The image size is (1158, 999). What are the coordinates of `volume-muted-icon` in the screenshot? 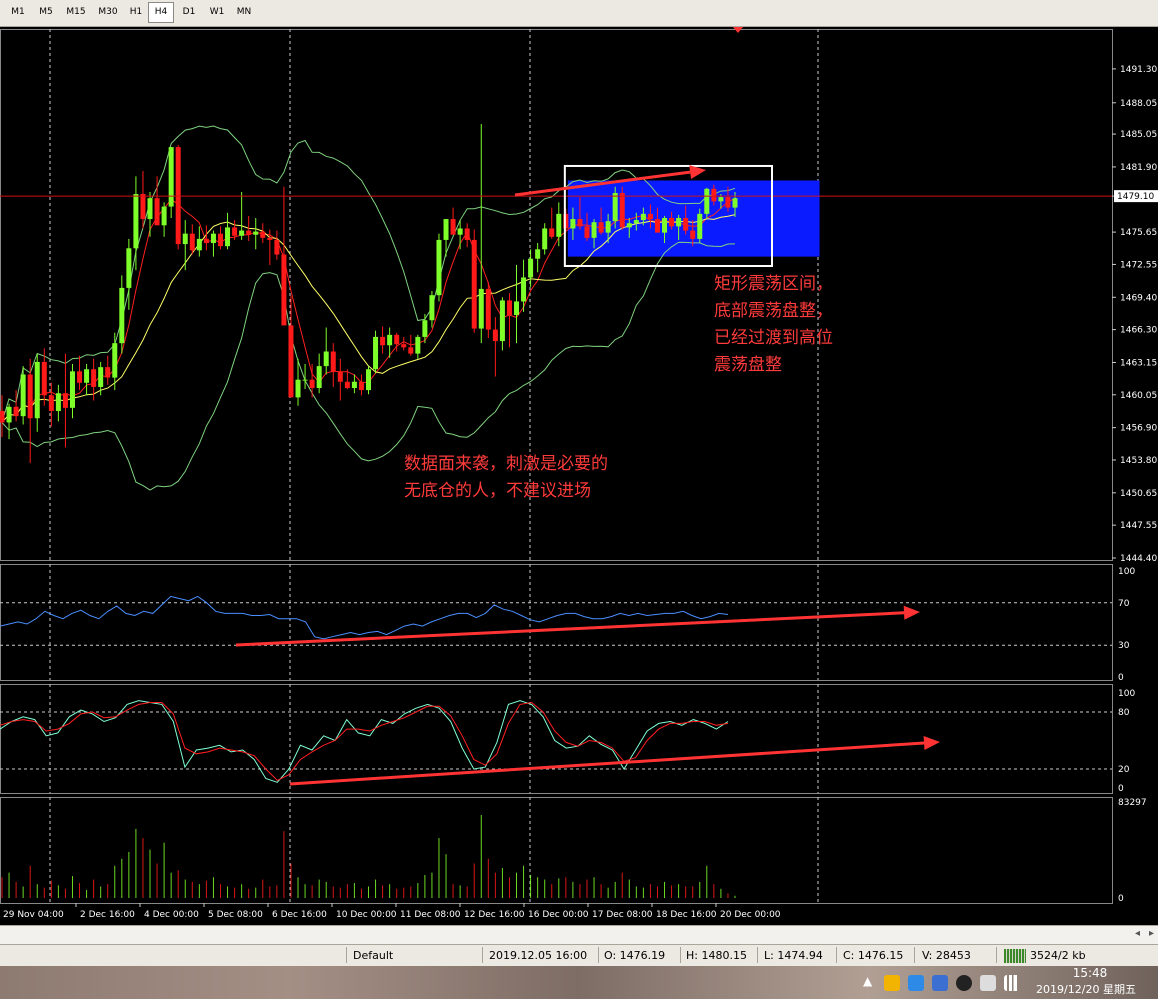 It's located at (988, 983).